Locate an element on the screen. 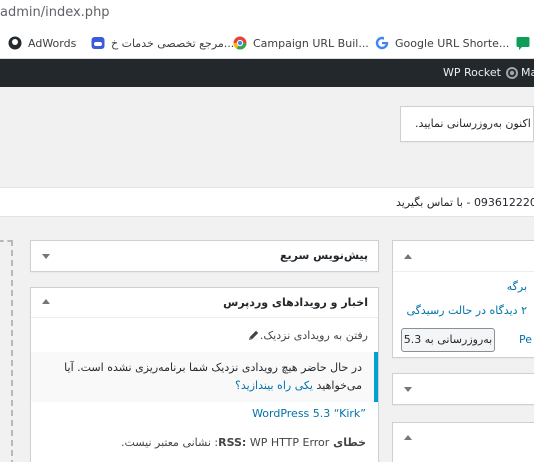 The image size is (534, 462). game-controller-icon is located at coordinates (98, 43).